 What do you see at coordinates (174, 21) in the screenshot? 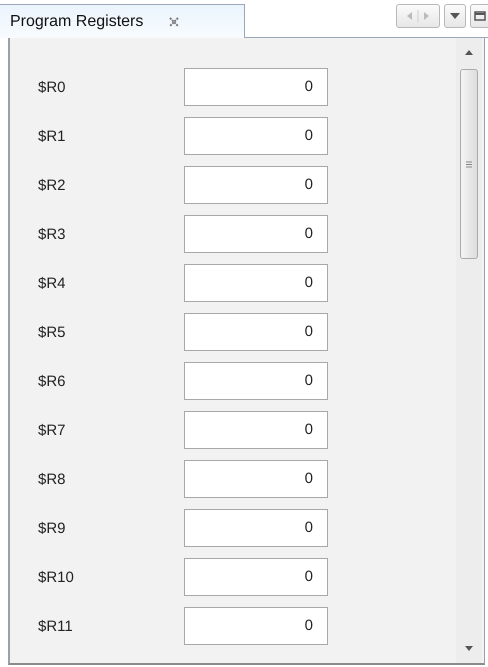
I see `close-icon` at bounding box center [174, 21].